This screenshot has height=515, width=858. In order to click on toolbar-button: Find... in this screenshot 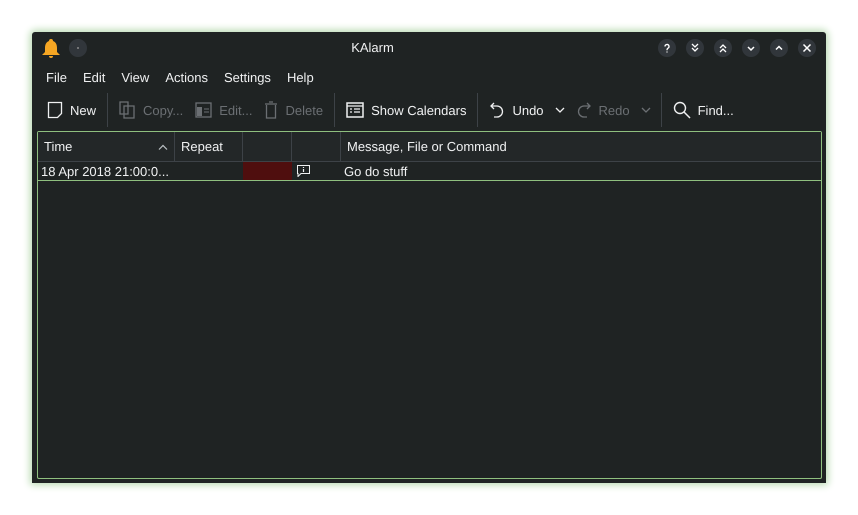, I will do `click(703, 110)`.